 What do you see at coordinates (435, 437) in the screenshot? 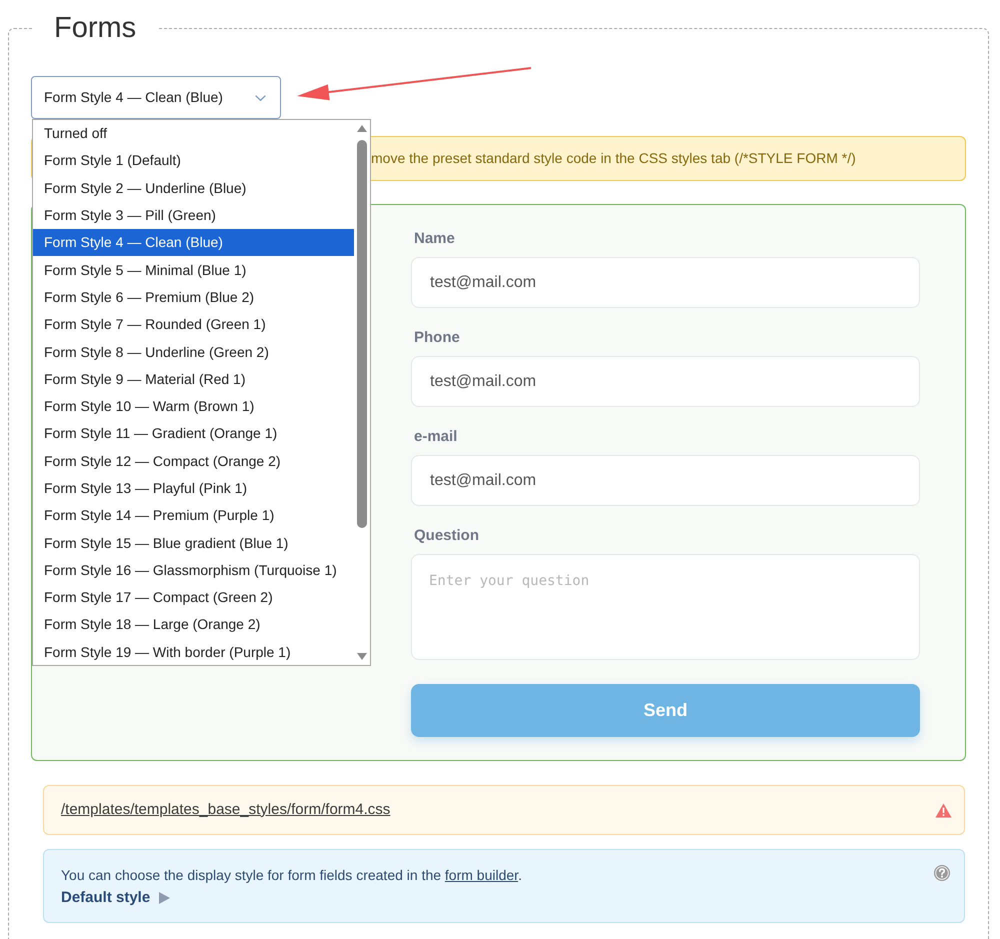
I see `field-label: e-mail` at bounding box center [435, 437].